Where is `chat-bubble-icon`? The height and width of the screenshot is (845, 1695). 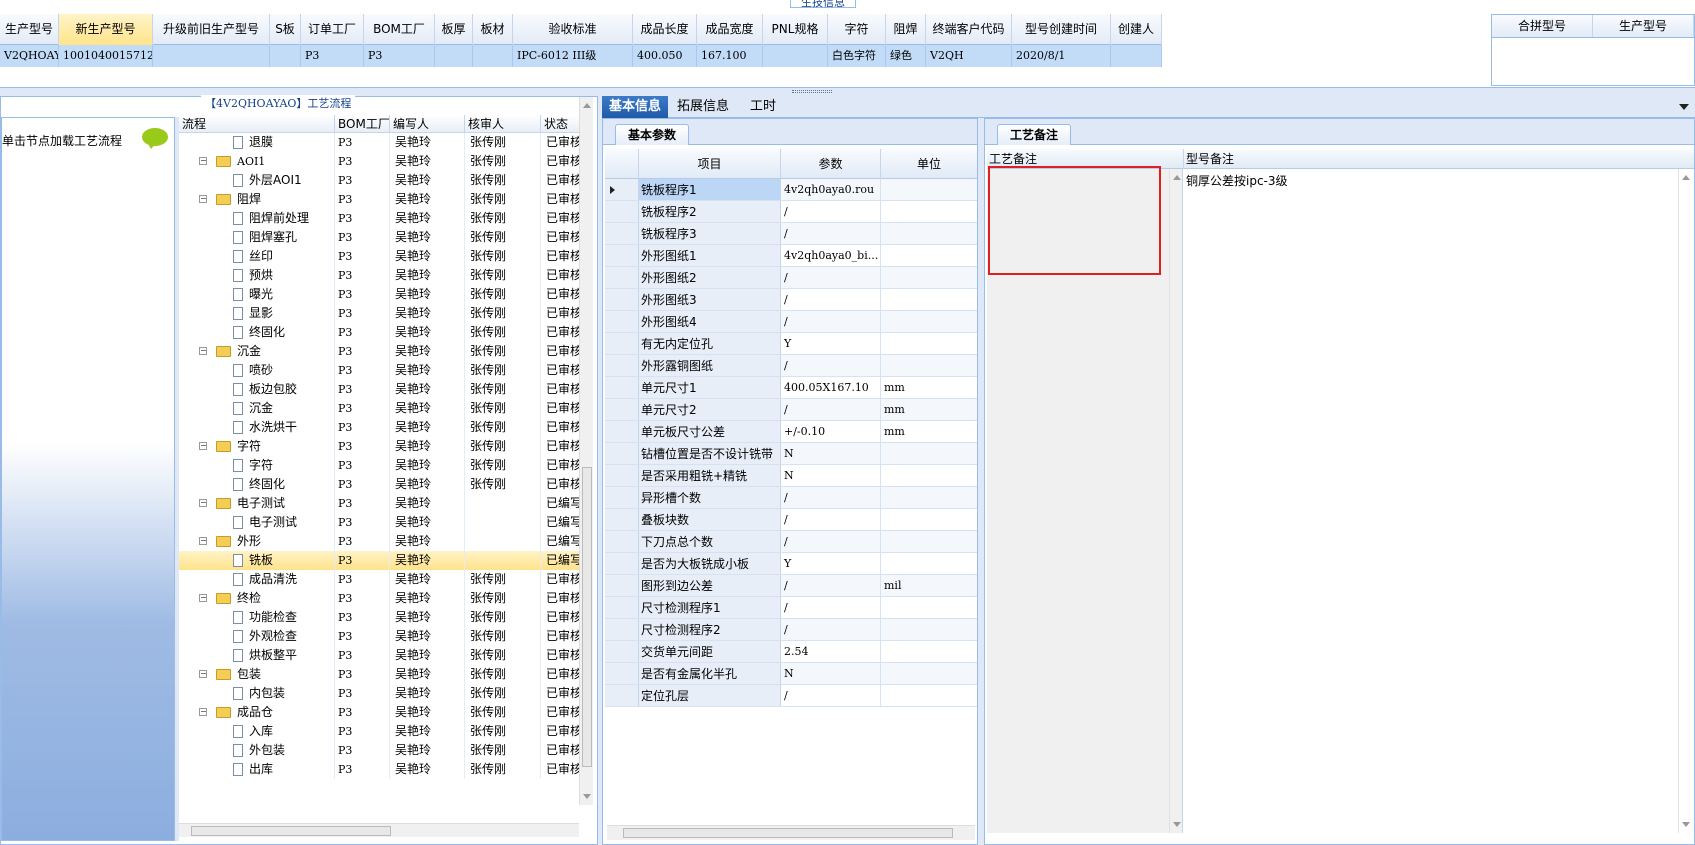 chat-bubble-icon is located at coordinates (155, 138).